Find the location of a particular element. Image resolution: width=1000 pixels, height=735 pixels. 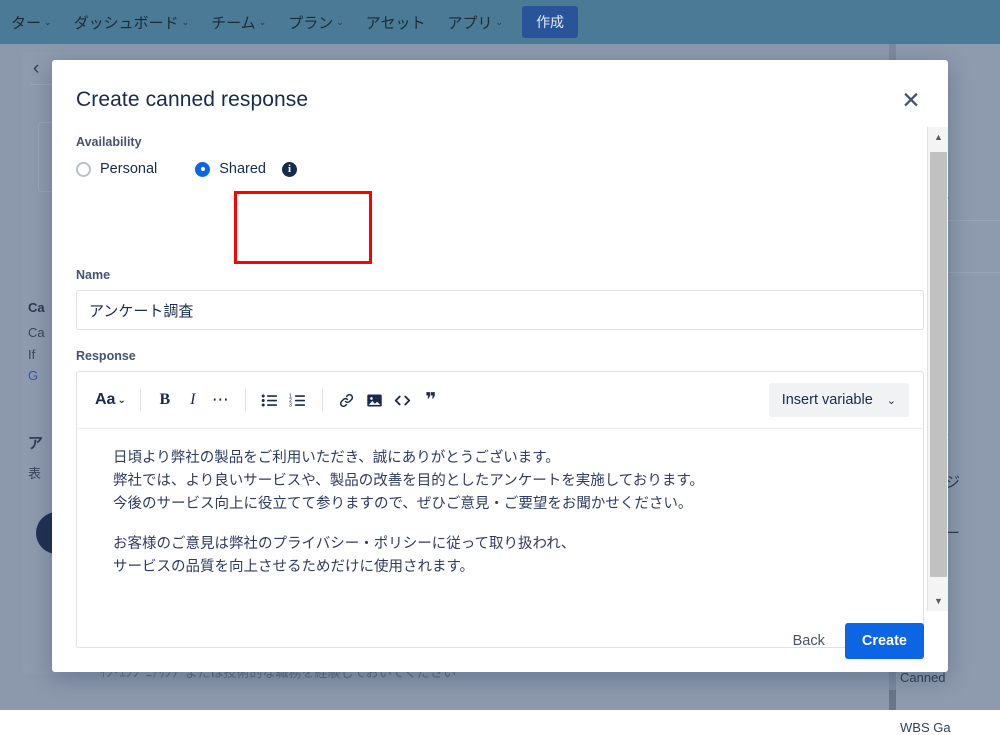

background-text-2: Ca is located at coordinates (36, 332).